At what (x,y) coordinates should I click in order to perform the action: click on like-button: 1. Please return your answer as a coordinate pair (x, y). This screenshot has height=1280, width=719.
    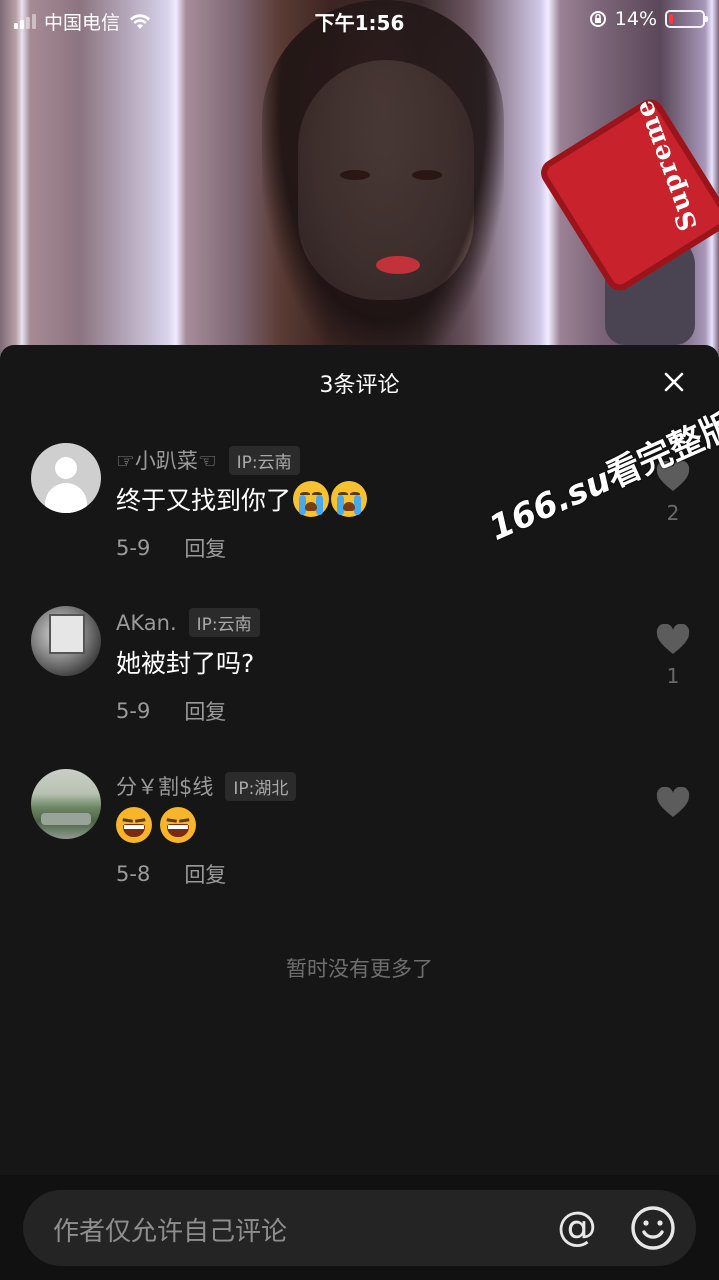
    Looking at the image, I should click on (673, 655).